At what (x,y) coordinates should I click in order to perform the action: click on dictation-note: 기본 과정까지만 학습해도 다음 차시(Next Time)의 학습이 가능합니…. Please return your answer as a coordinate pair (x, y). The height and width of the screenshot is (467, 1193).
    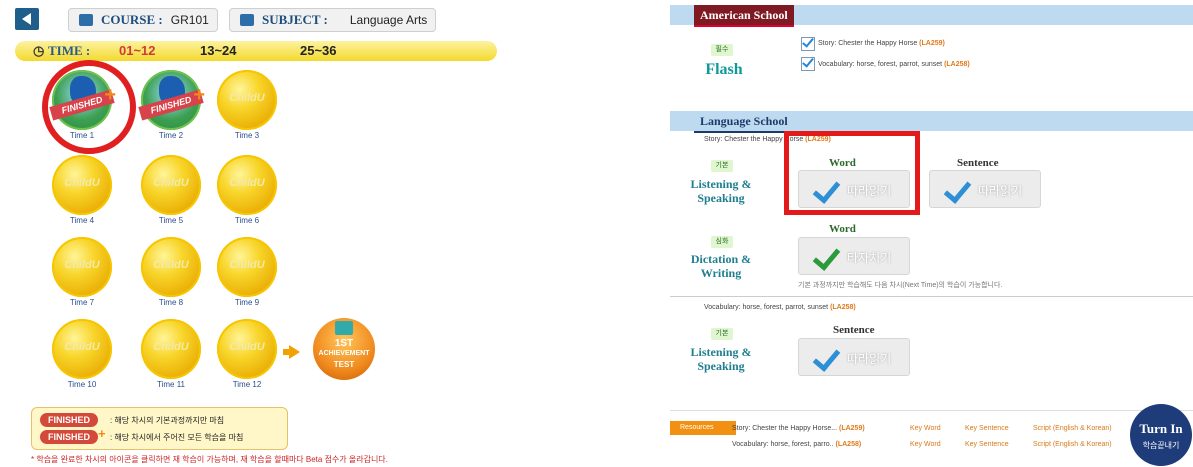
    Looking at the image, I should click on (900, 285).